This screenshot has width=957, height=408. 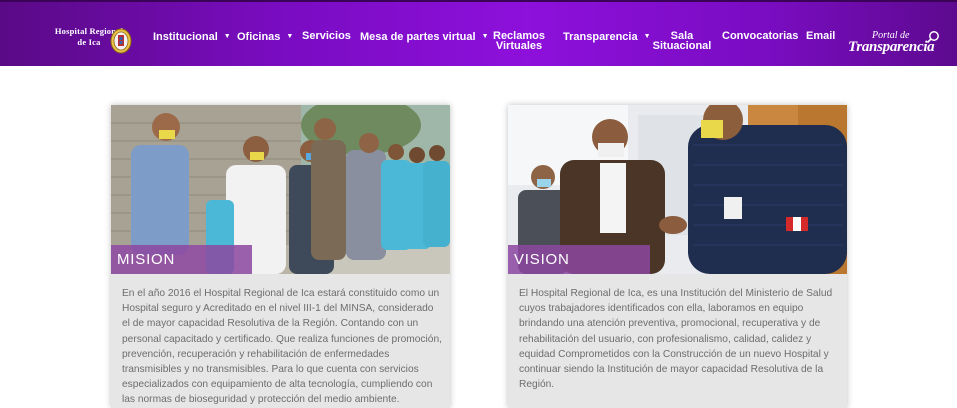 I want to click on magnifier-icon, so click(x=932, y=37).